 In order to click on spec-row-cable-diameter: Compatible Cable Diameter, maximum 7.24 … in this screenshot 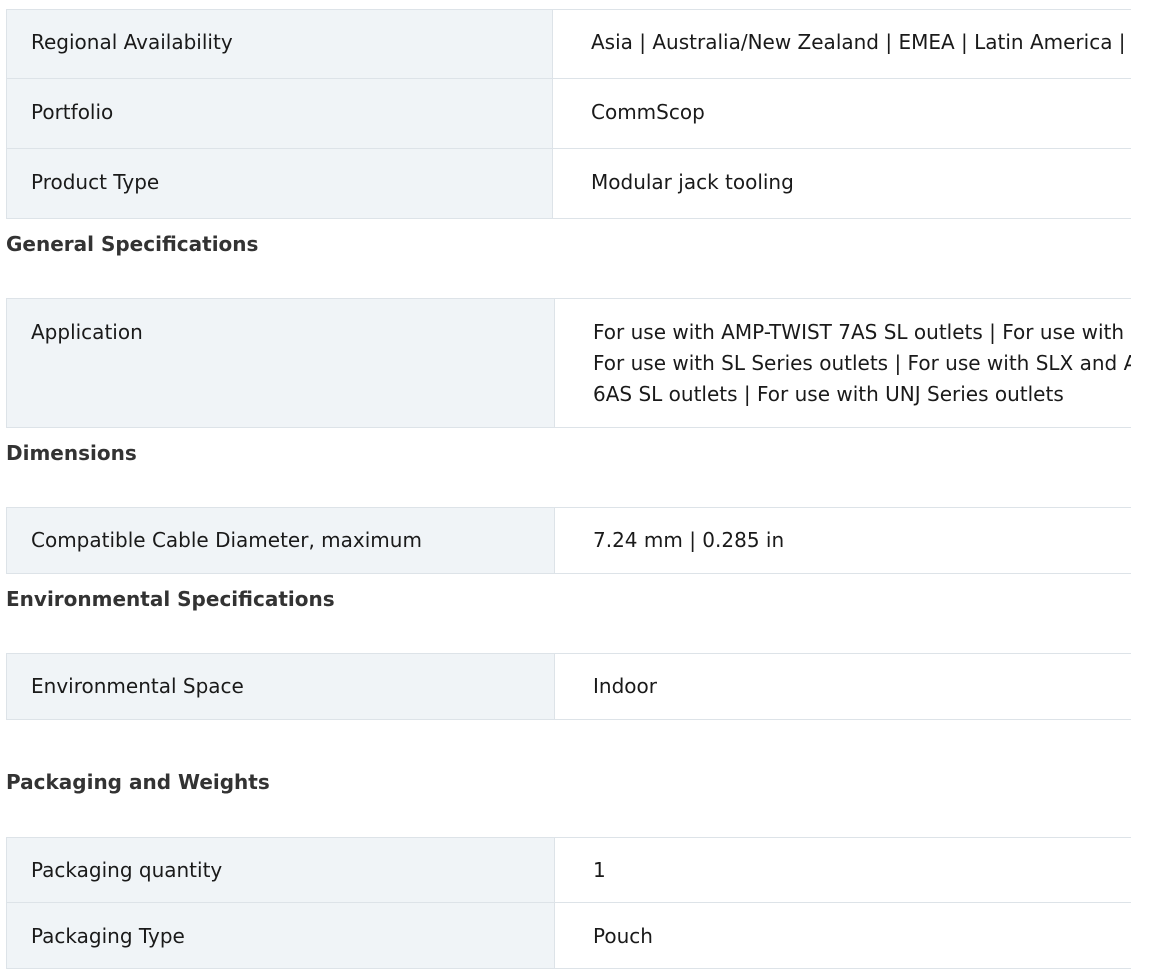, I will do `click(568, 540)`.